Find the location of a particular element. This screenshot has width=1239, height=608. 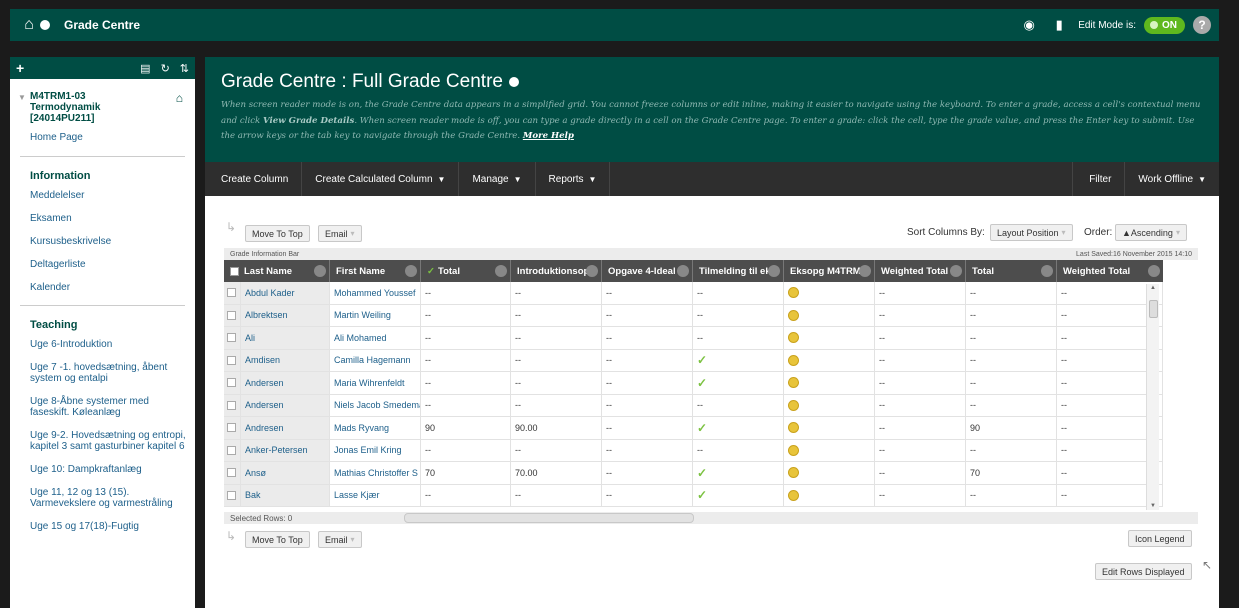

sidebar-item-deltagerliste: Deltagerliste is located at coordinates (102, 264).